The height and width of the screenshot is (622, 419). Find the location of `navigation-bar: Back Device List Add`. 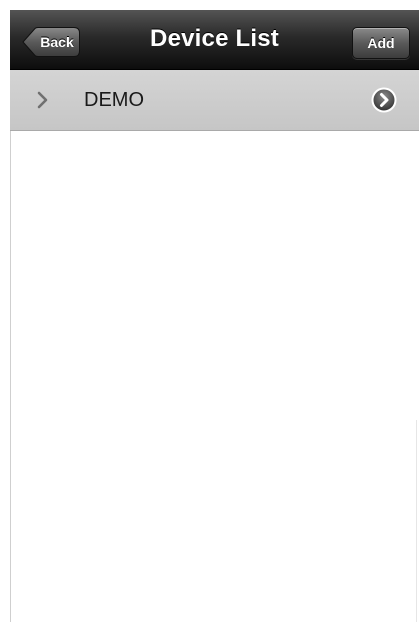

navigation-bar: Back Device List Add is located at coordinates (214, 40).